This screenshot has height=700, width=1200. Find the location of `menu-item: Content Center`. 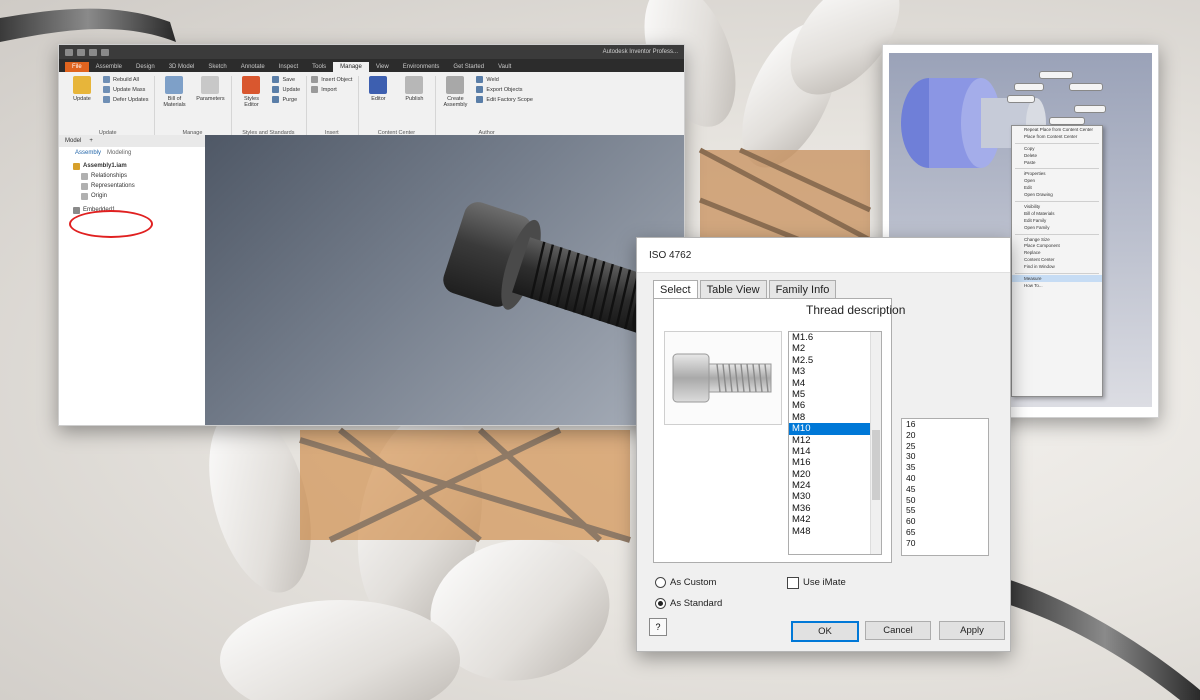

menu-item: Content Center is located at coordinates (1057, 259).